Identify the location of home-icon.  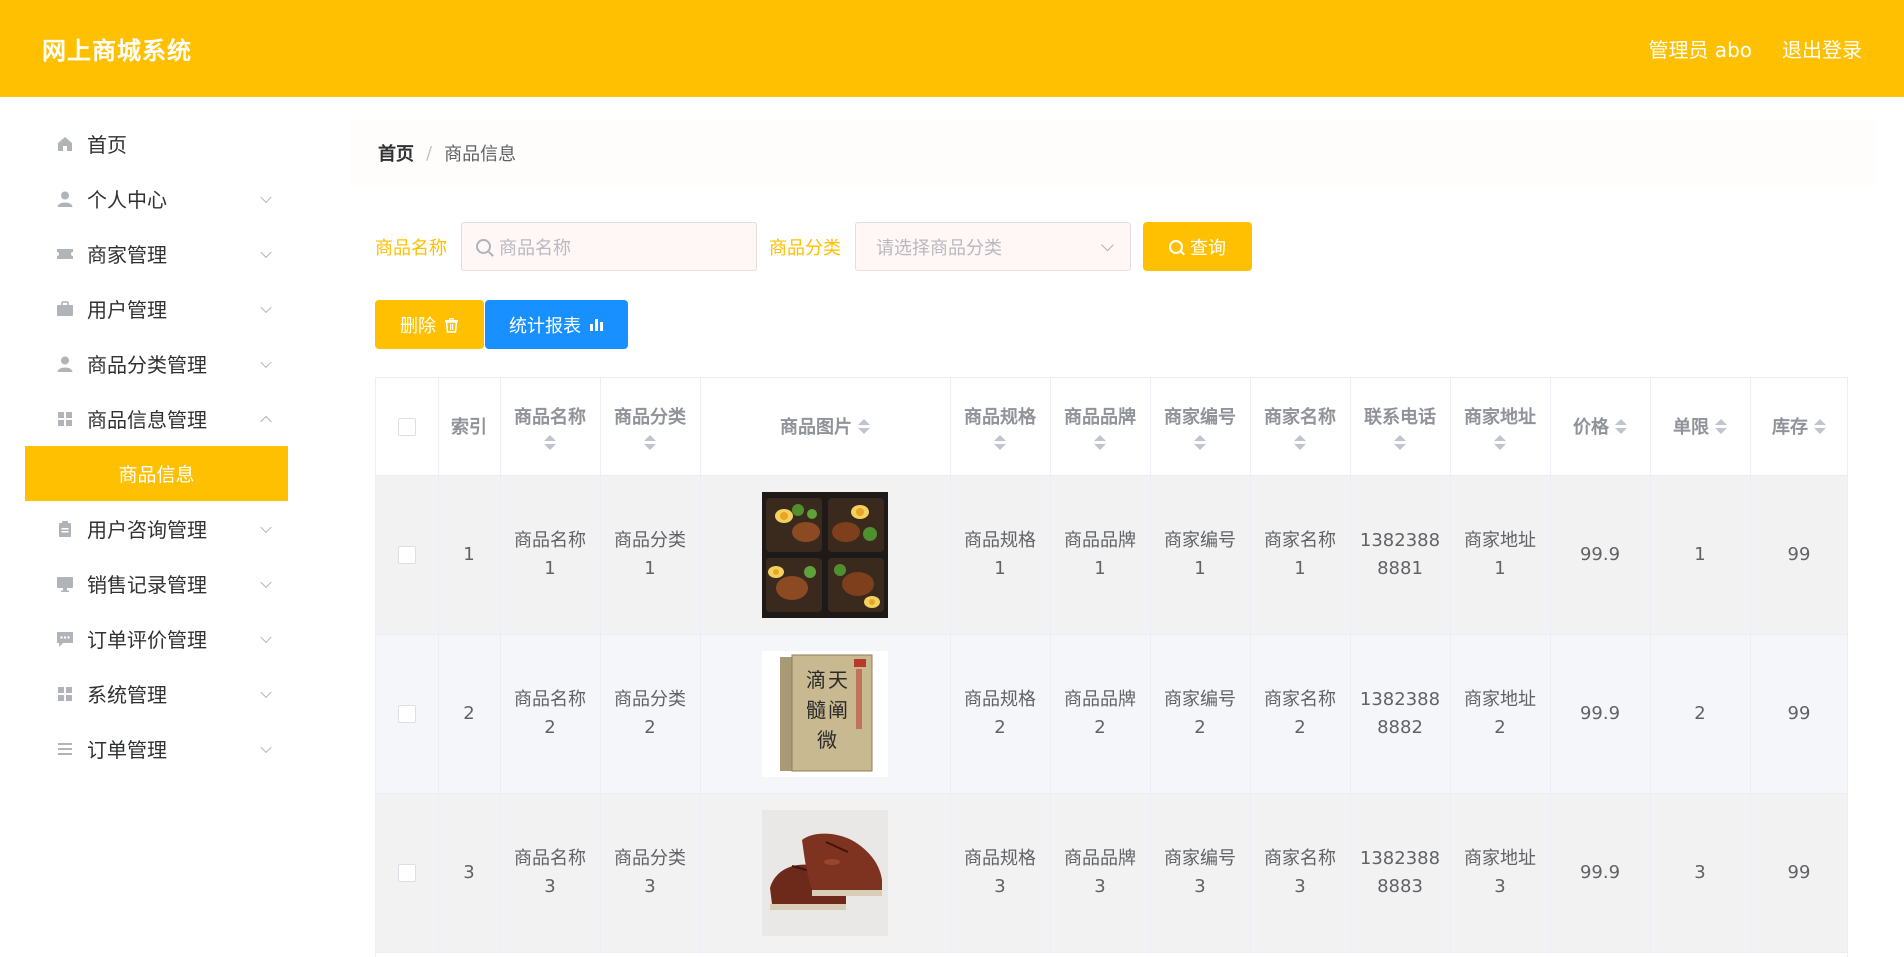
(65, 144).